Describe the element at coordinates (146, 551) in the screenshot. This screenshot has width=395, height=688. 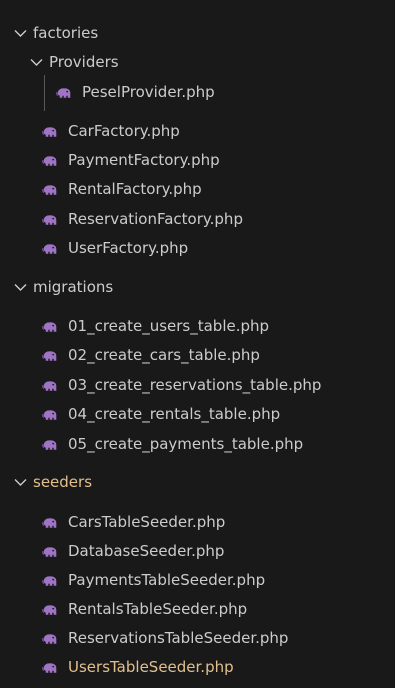
I see `file-label: DatabaseSeeder.php` at that location.